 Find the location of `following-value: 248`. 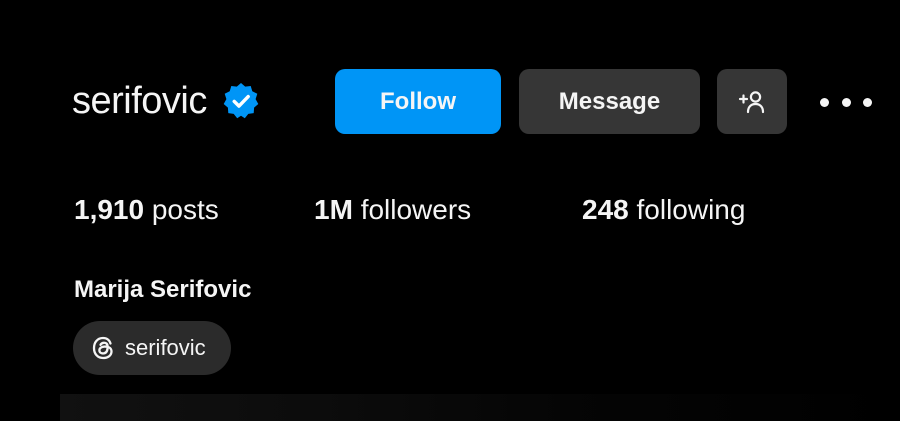

following-value: 248 is located at coordinates (605, 209).